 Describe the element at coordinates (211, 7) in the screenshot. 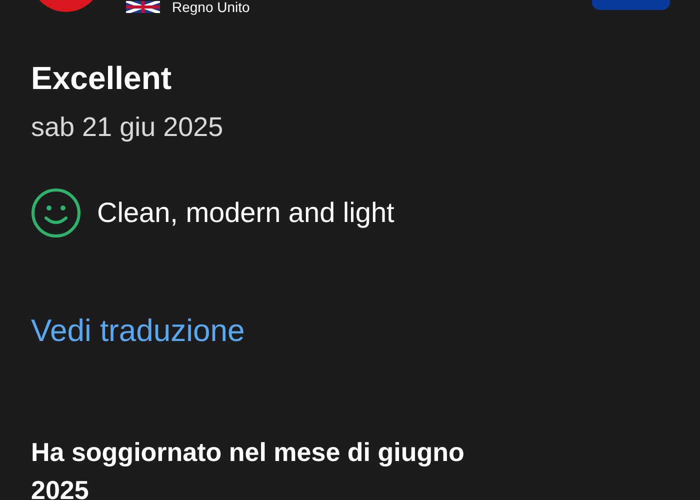

I see `country-label: Regno Unito` at that location.